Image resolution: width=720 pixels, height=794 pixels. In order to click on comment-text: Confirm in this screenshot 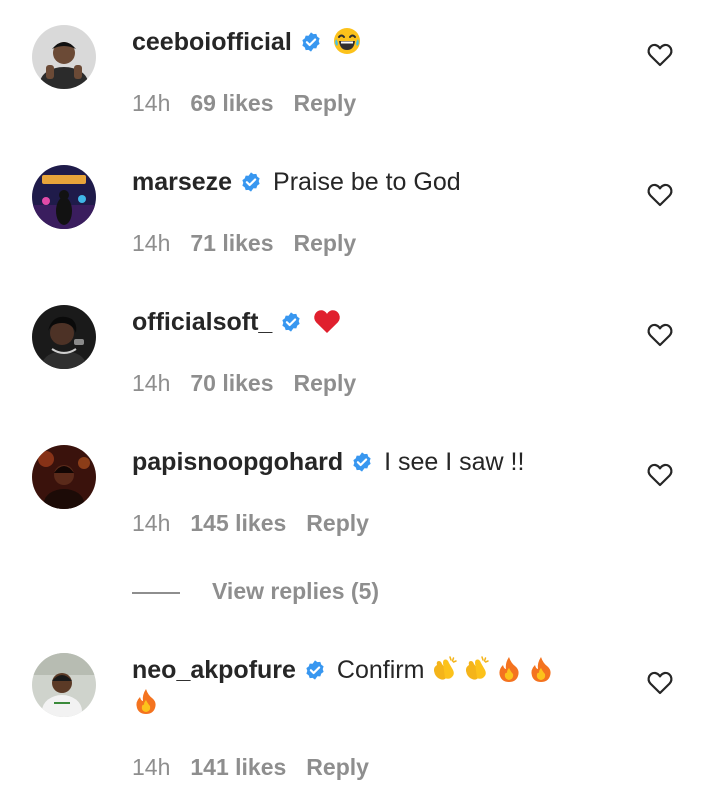, I will do `click(380, 670)`.